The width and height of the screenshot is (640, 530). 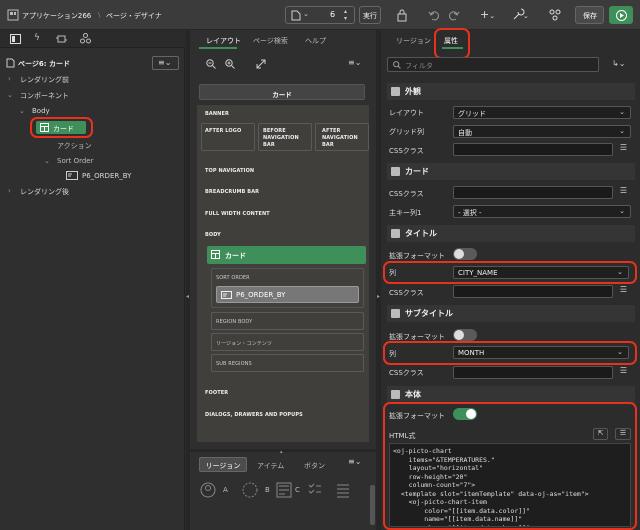 What do you see at coordinates (434, 15) in the screenshot?
I see `undo-icon` at bounding box center [434, 15].